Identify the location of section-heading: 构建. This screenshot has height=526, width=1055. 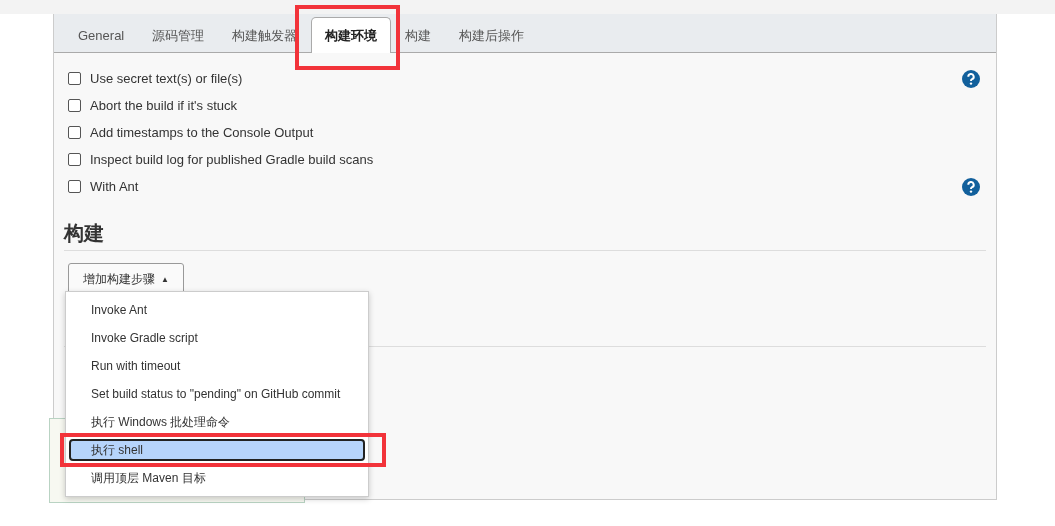
(525, 235).